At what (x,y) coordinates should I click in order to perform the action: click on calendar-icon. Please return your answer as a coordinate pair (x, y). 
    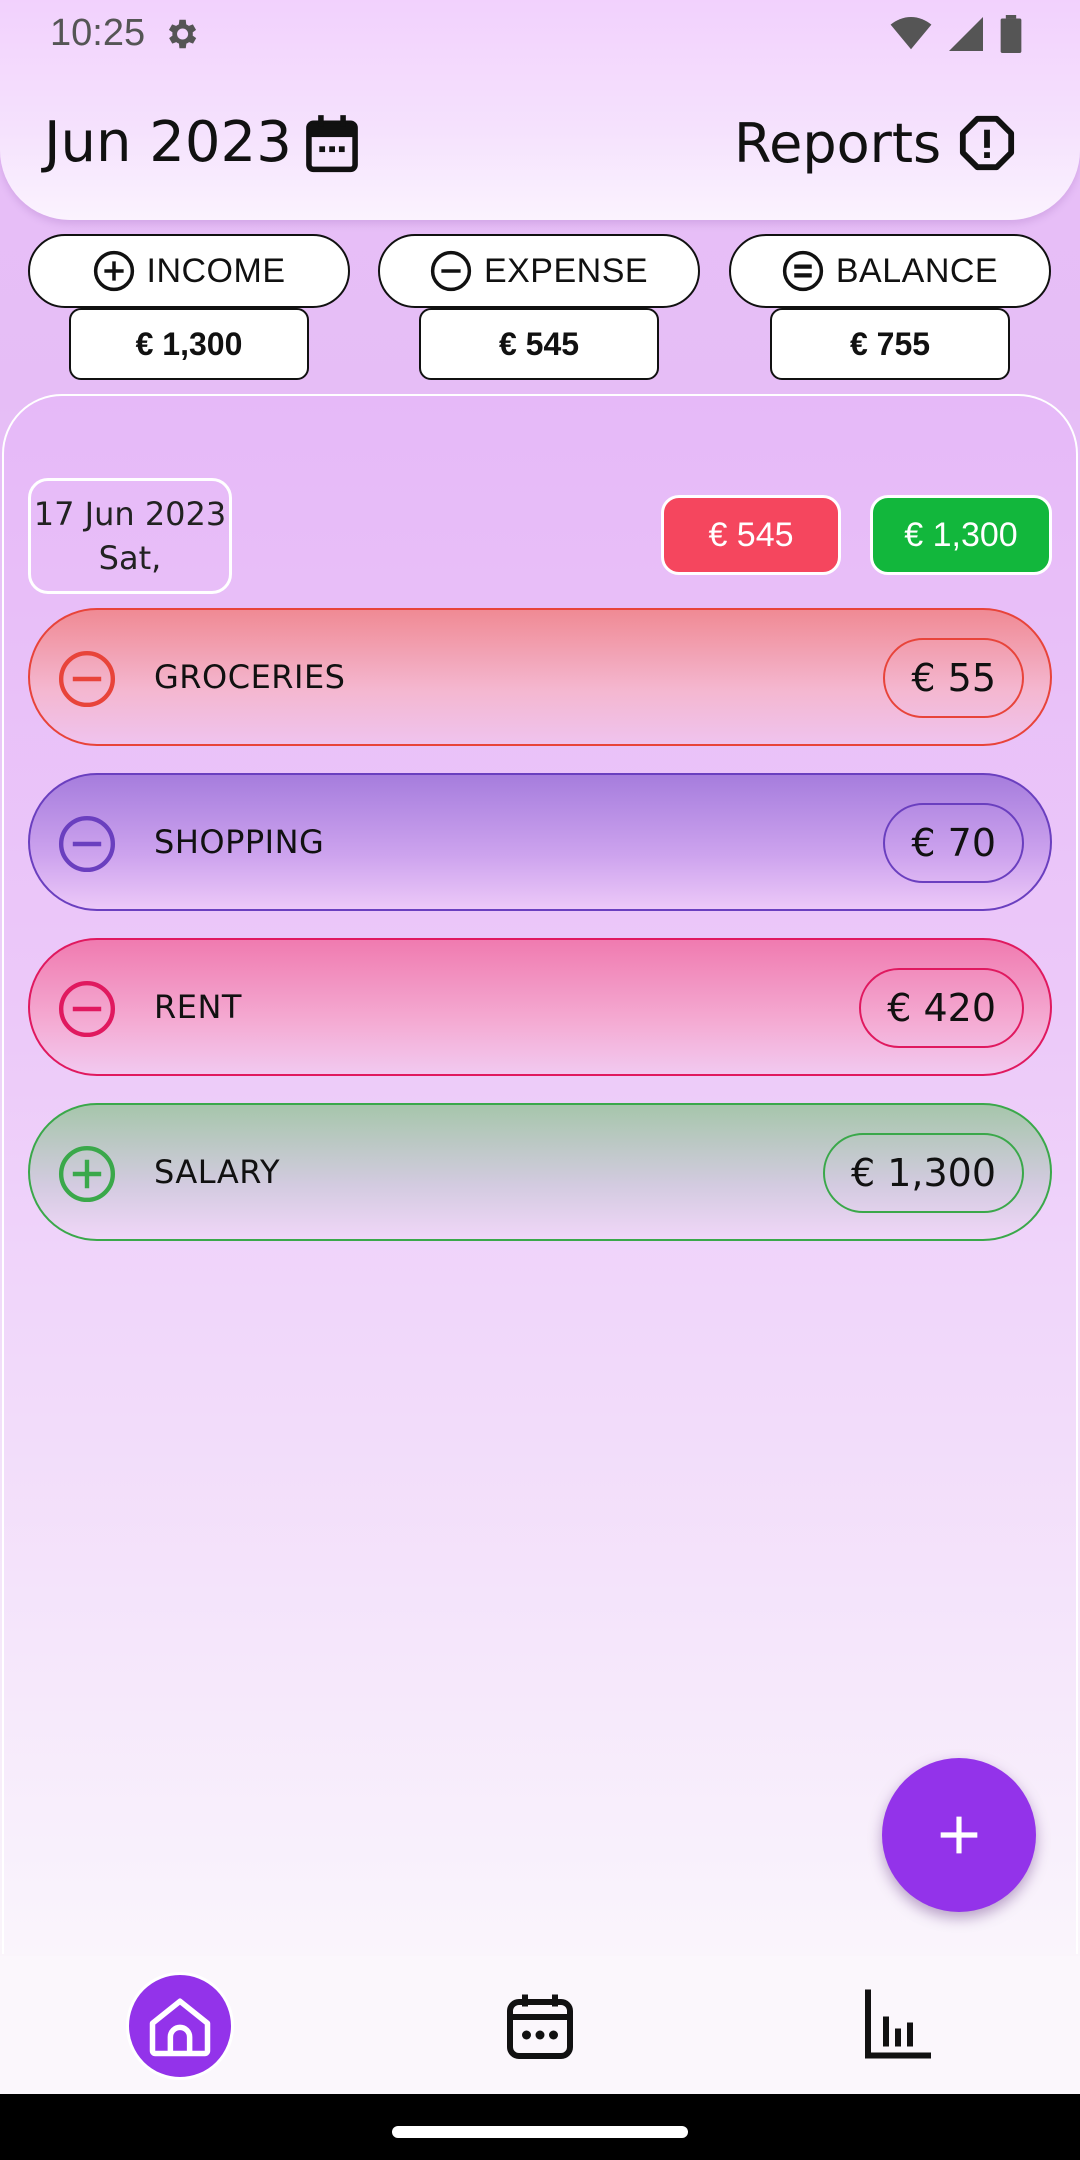
    Looking at the image, I should click on (332, 144).